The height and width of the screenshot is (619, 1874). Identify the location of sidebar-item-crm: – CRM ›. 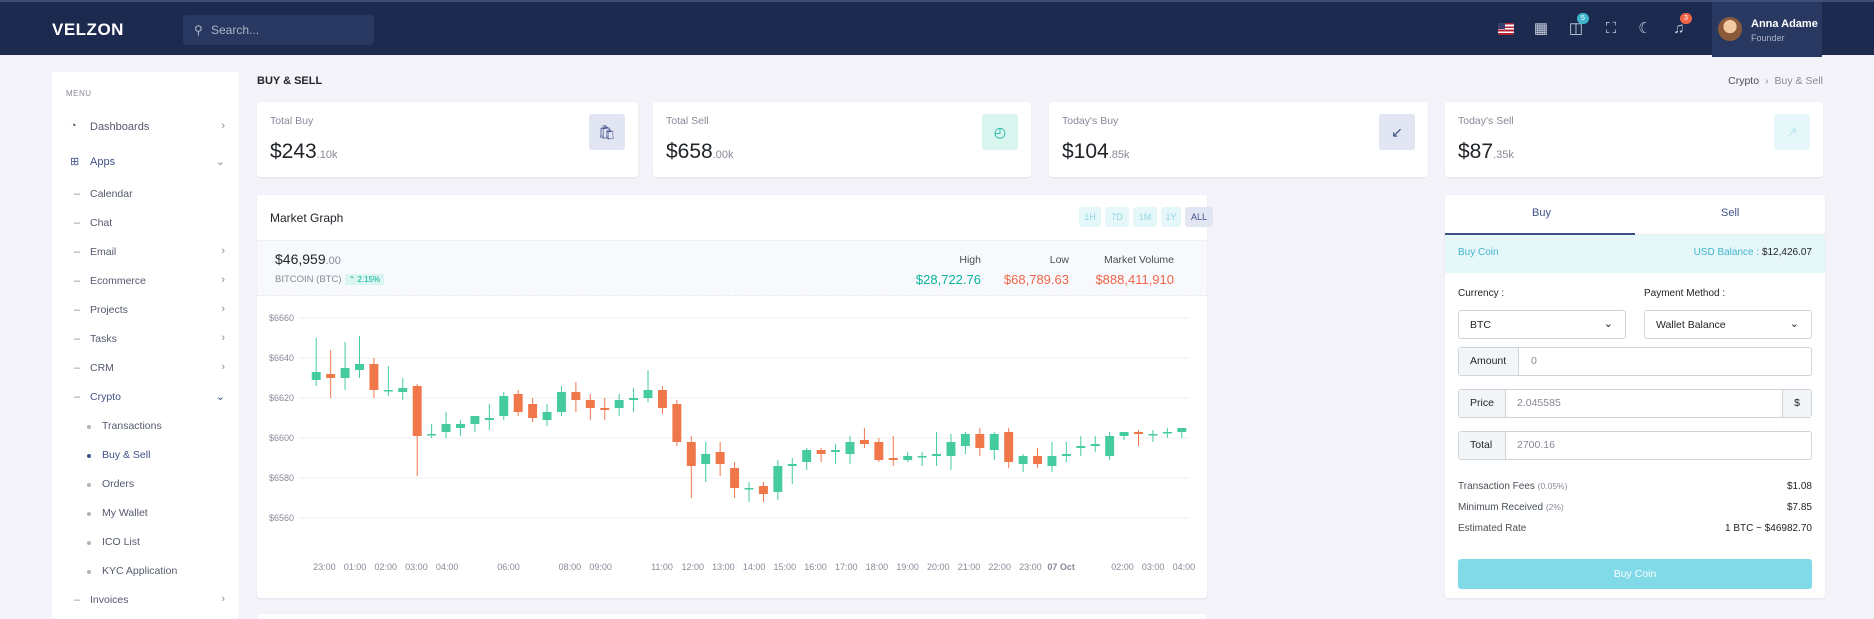
(145, 369).